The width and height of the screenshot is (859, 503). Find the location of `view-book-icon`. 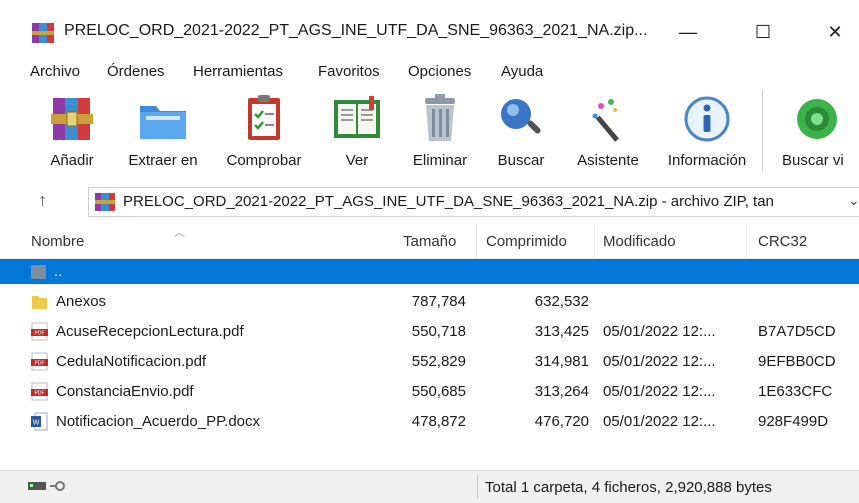

view-book-icon is located at coordinates (357, 117).